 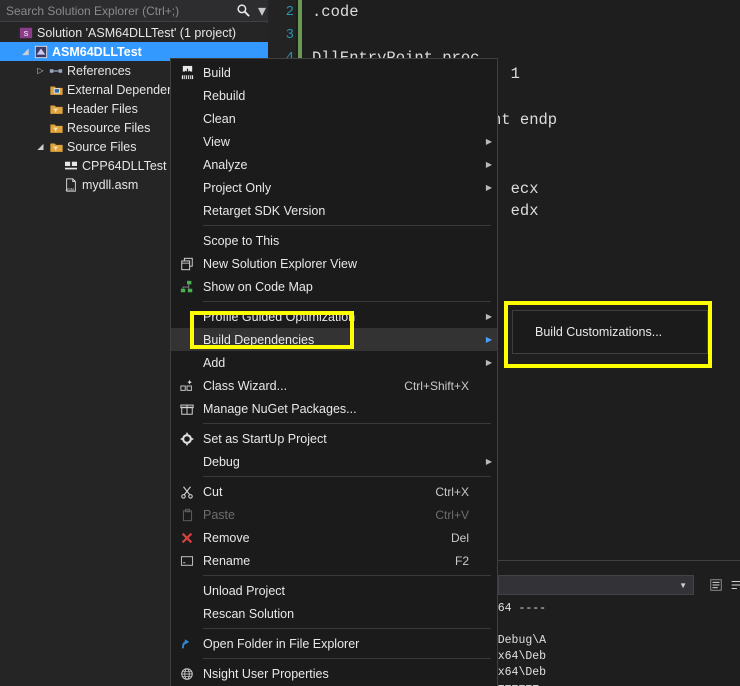 What do you see at coordinates (187, 439) in the screenshot?
I see `gear-icon` at bounding box center [187, 439].